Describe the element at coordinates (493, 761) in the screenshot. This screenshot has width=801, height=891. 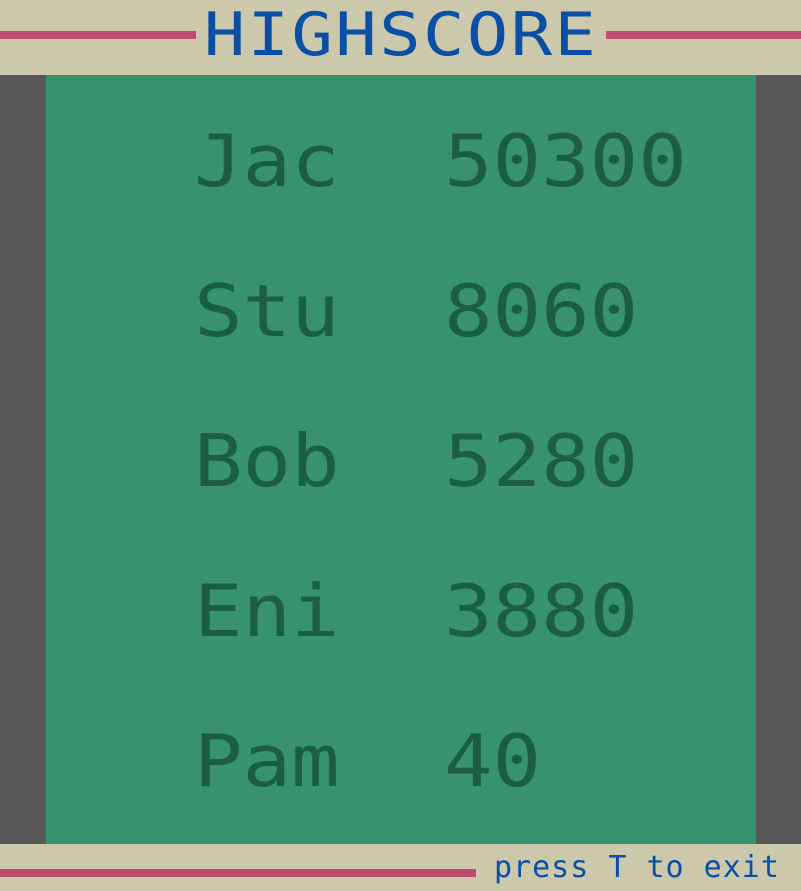
I see `player-score: 40` at that location.